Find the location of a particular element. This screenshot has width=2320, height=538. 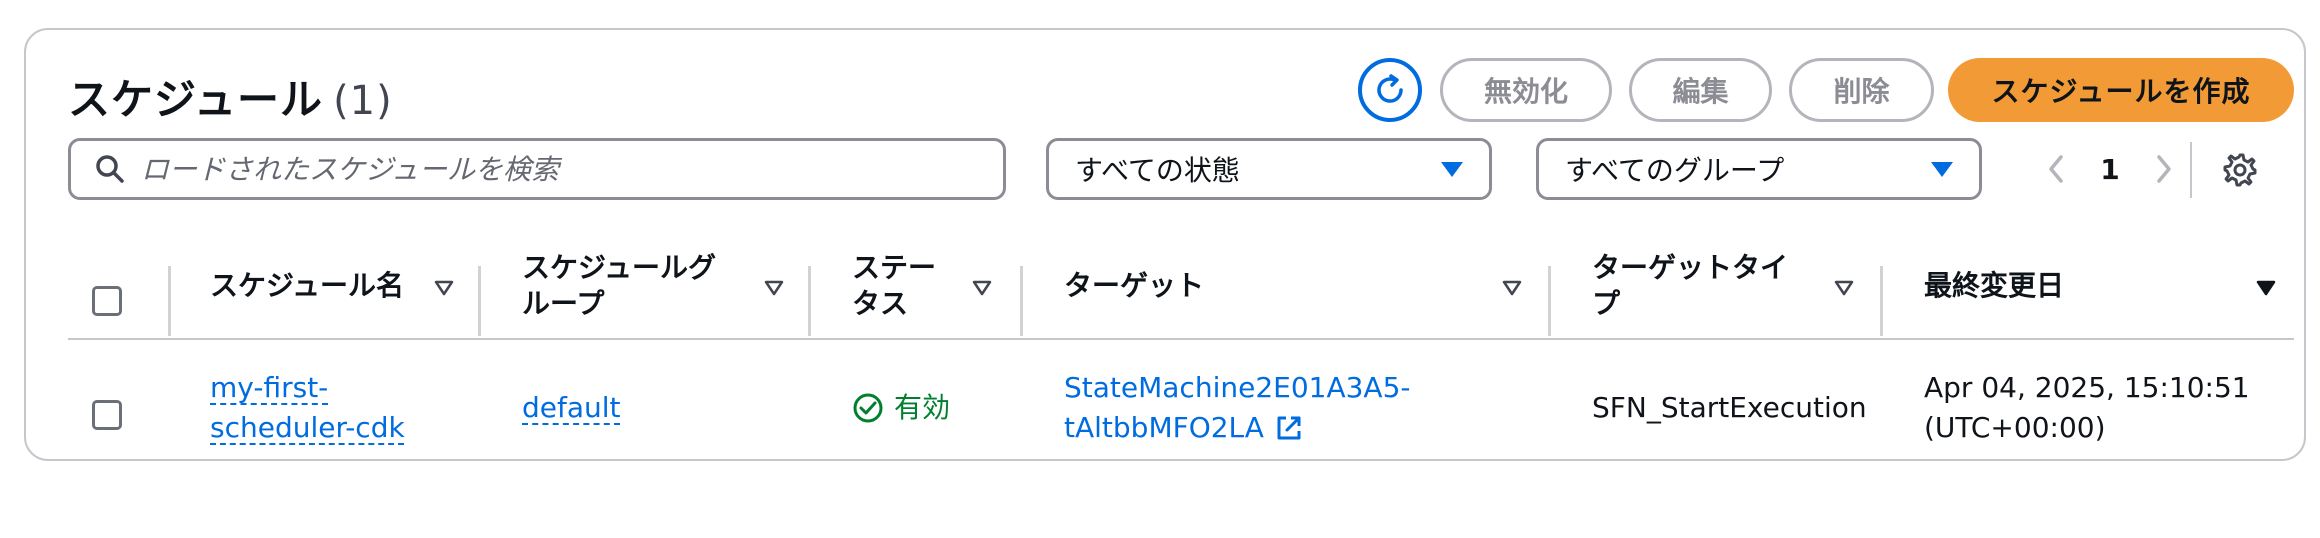

edit-button: 編集 is located at coordinates (1700, 90).